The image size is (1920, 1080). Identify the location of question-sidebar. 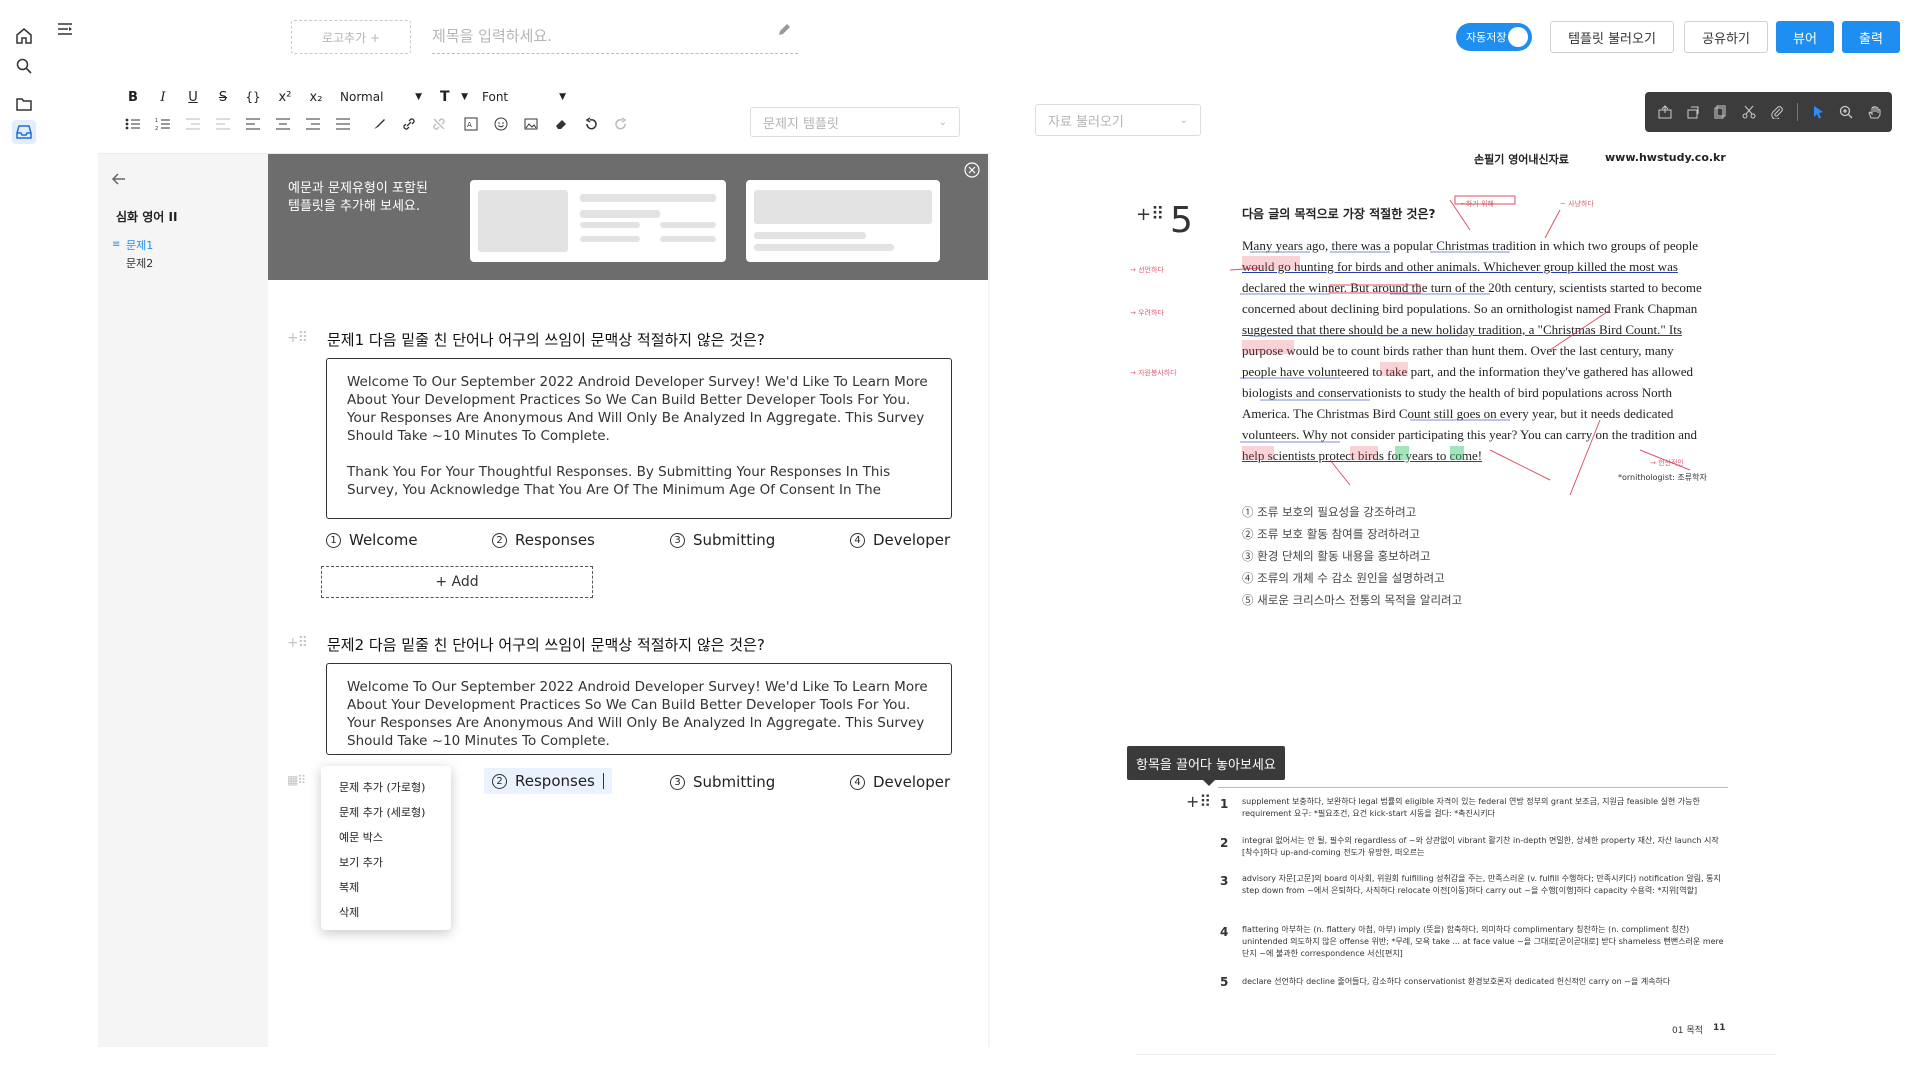
(183, 600).